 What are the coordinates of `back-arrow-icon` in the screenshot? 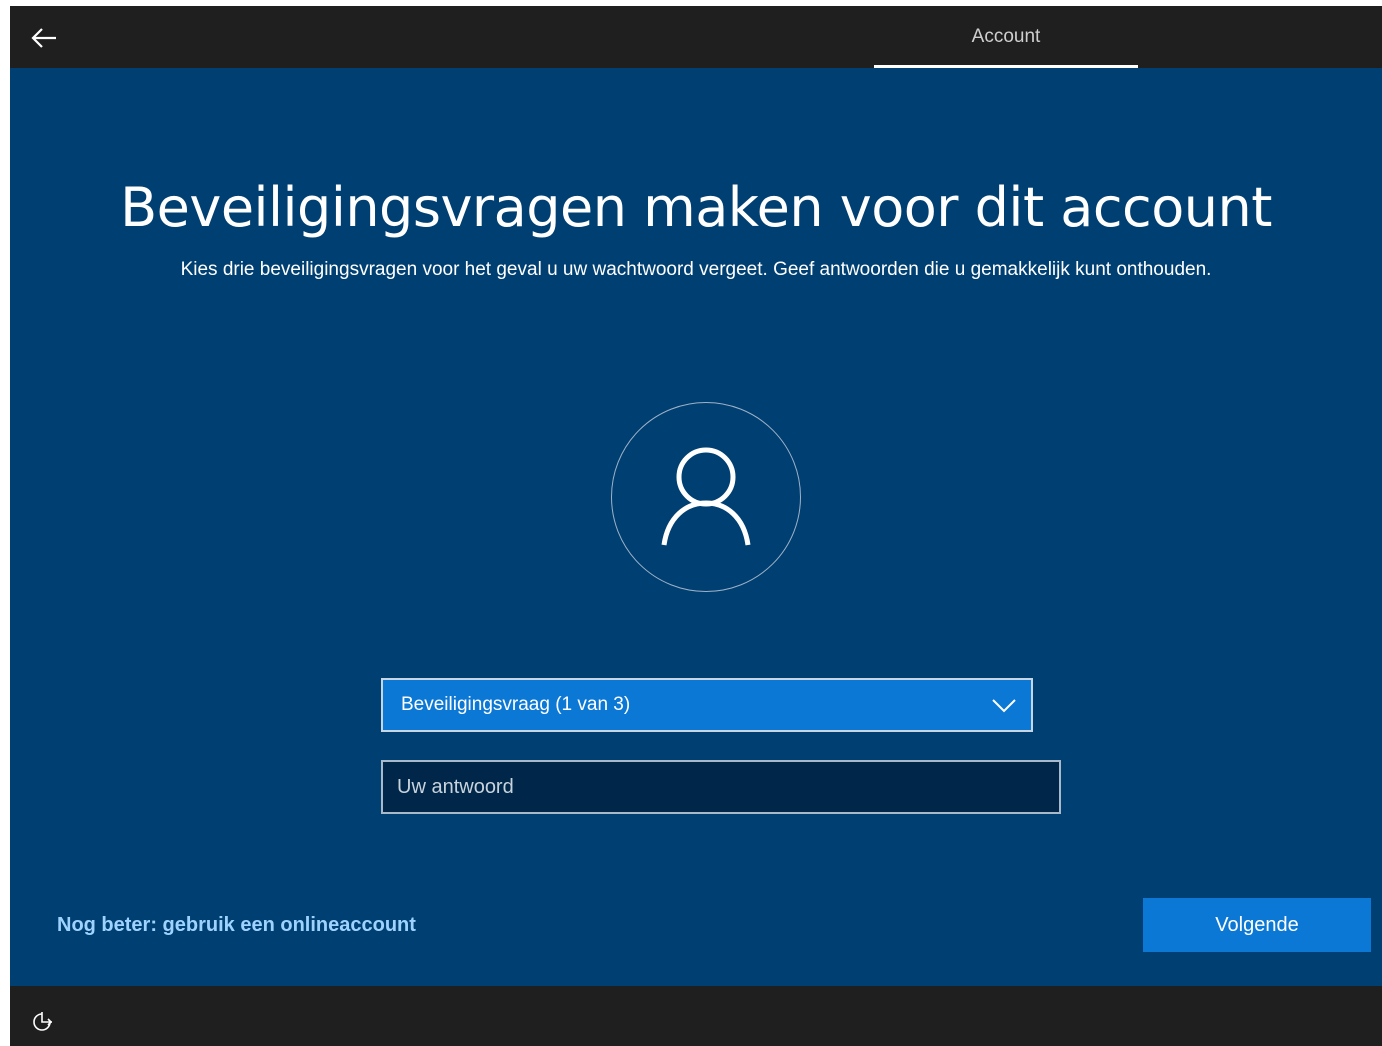 It's located at (43, 38).